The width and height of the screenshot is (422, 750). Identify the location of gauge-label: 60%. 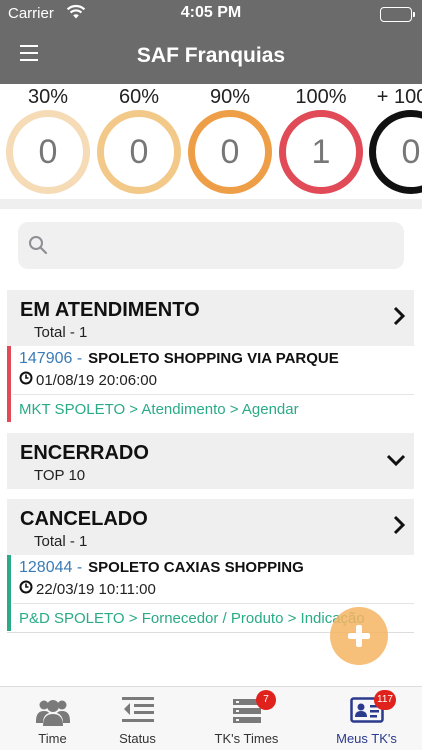
(139, 97).